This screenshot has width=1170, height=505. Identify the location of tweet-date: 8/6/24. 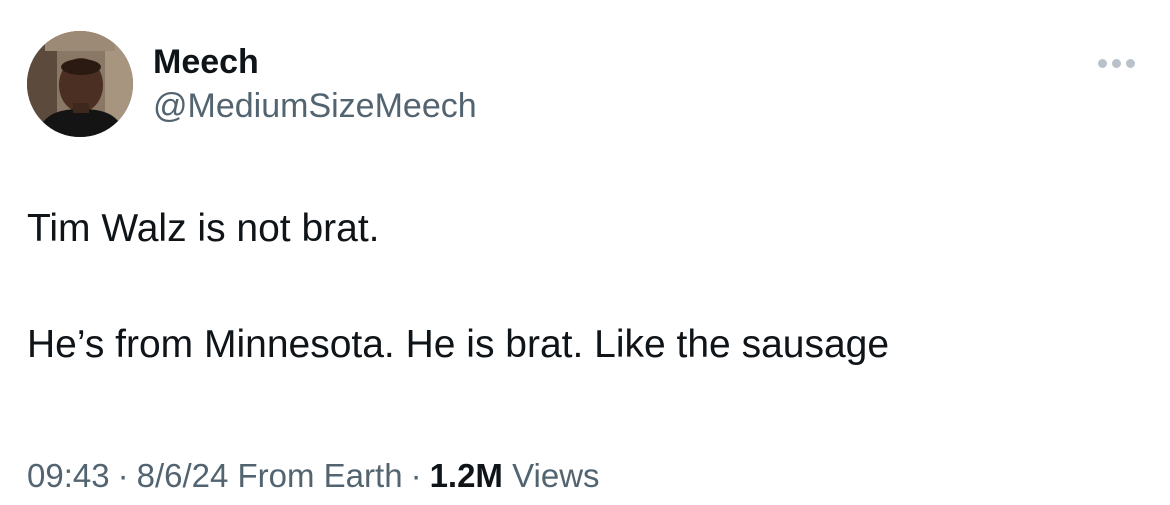
(183, 475).